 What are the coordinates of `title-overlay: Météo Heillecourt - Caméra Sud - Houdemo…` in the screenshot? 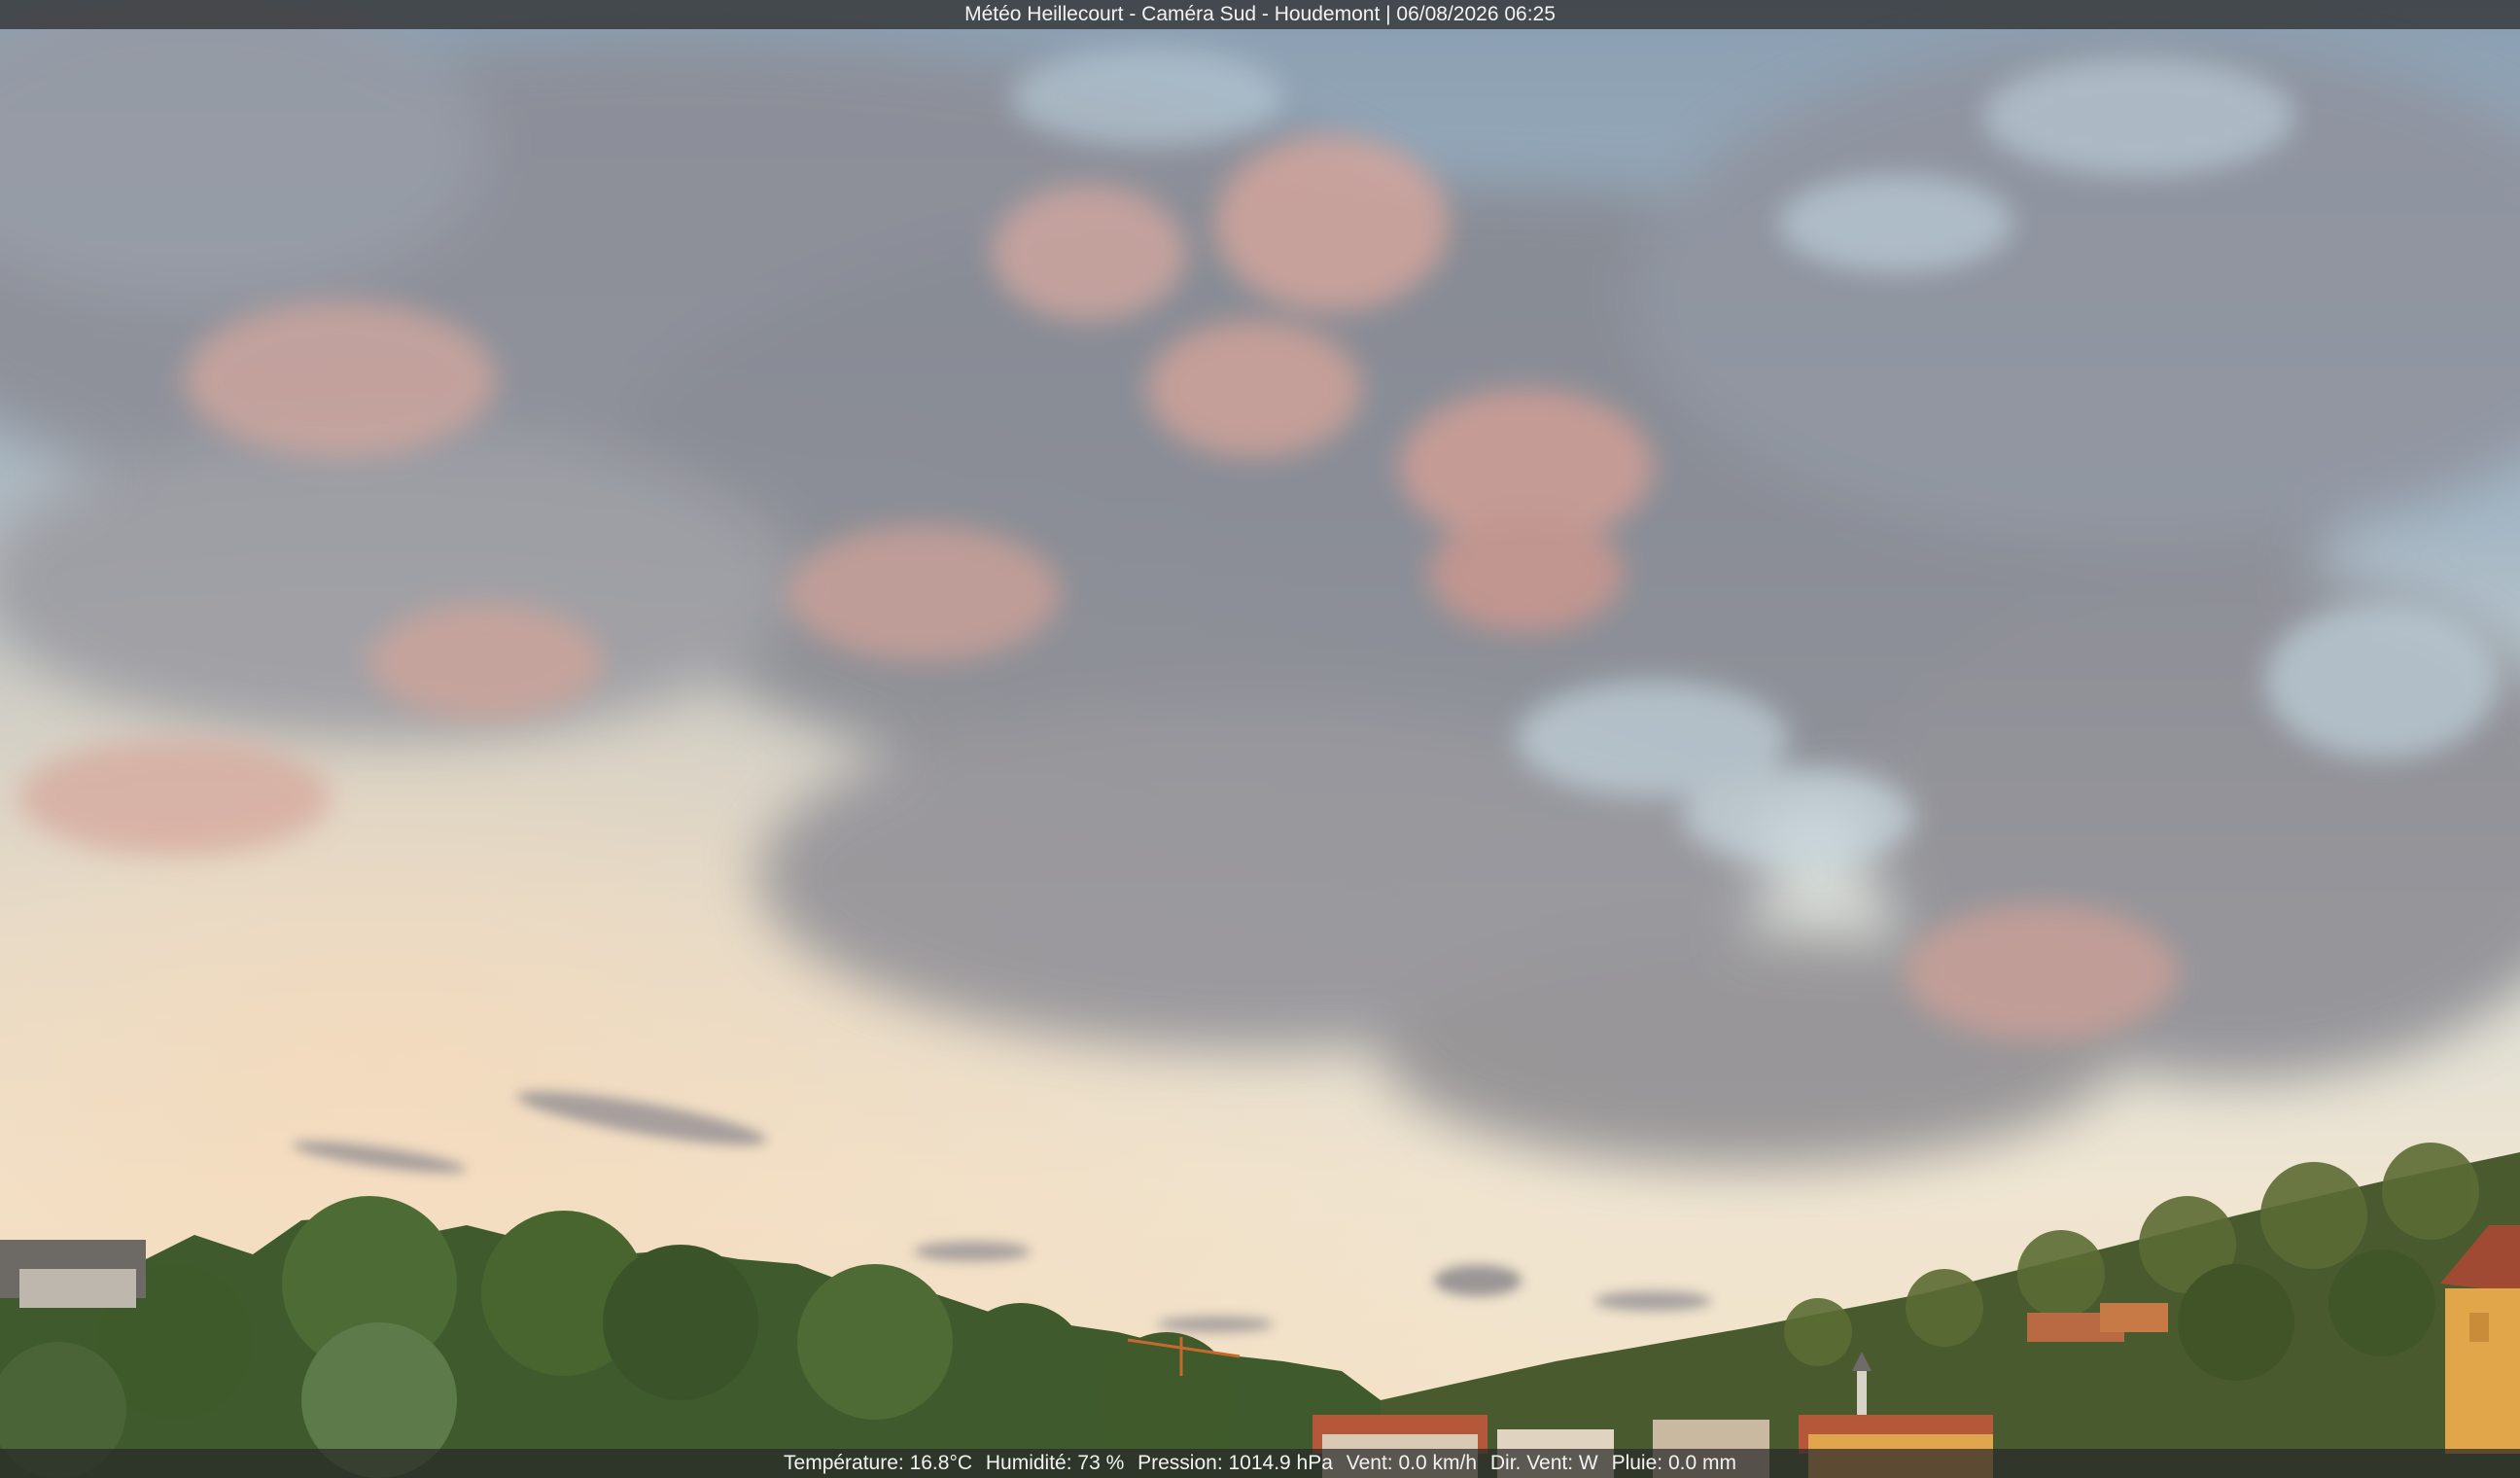 It's located at (1260, 14).